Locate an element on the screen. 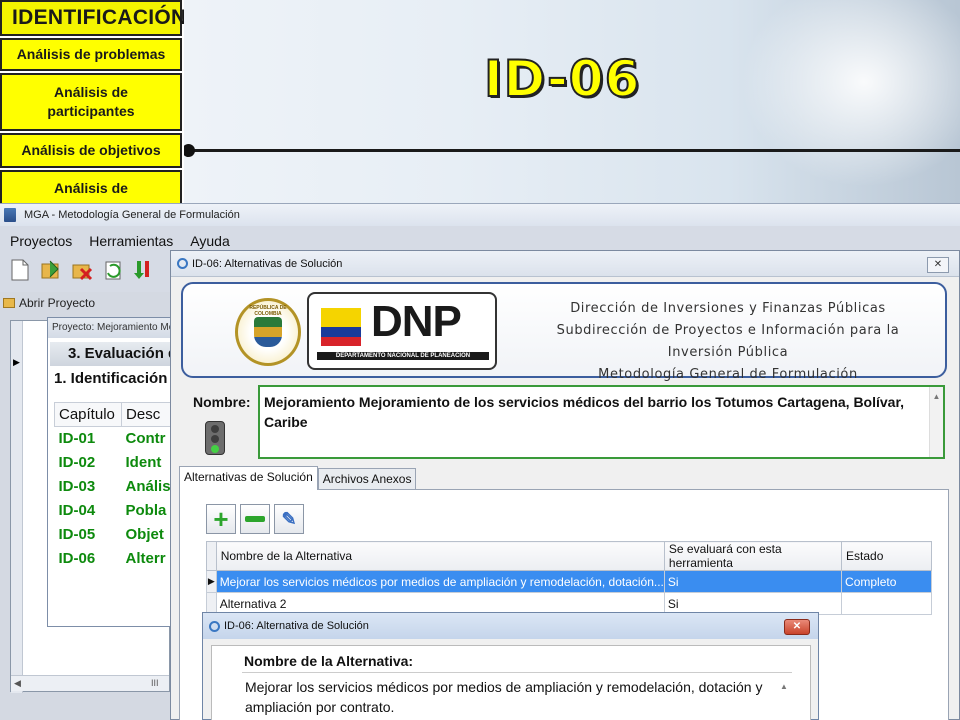  folder-icon is located at coordinates (9, 303).